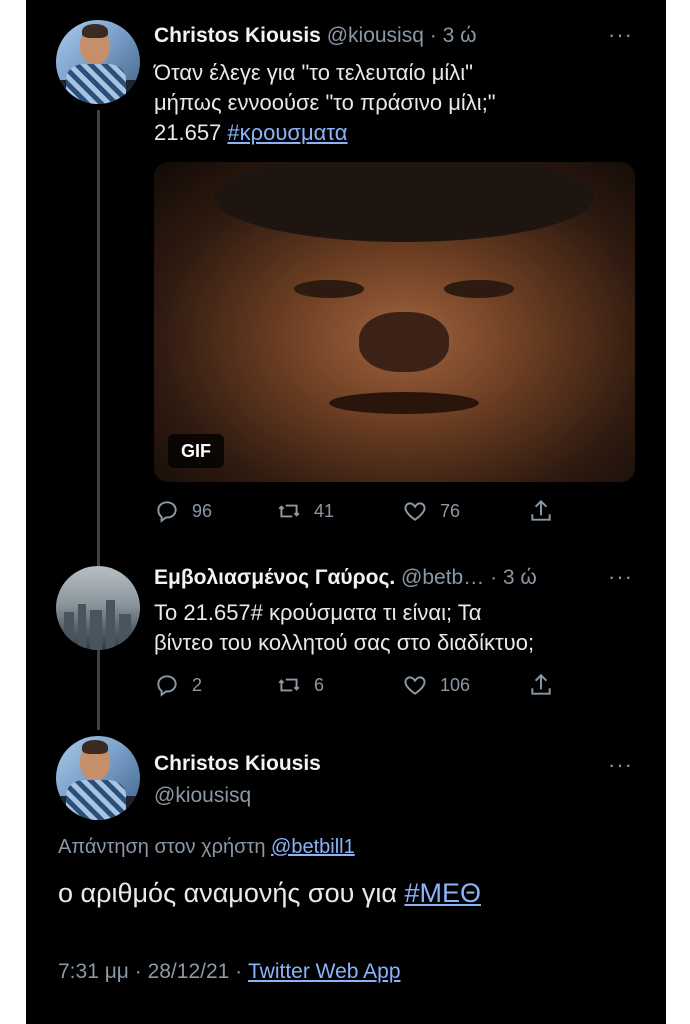 The height and width of the screenshot is (1024, 690). I want to click on tweet1-text-line1: Όταν έλεγε για "το τελευταίο μίλι", so click(313, 72).